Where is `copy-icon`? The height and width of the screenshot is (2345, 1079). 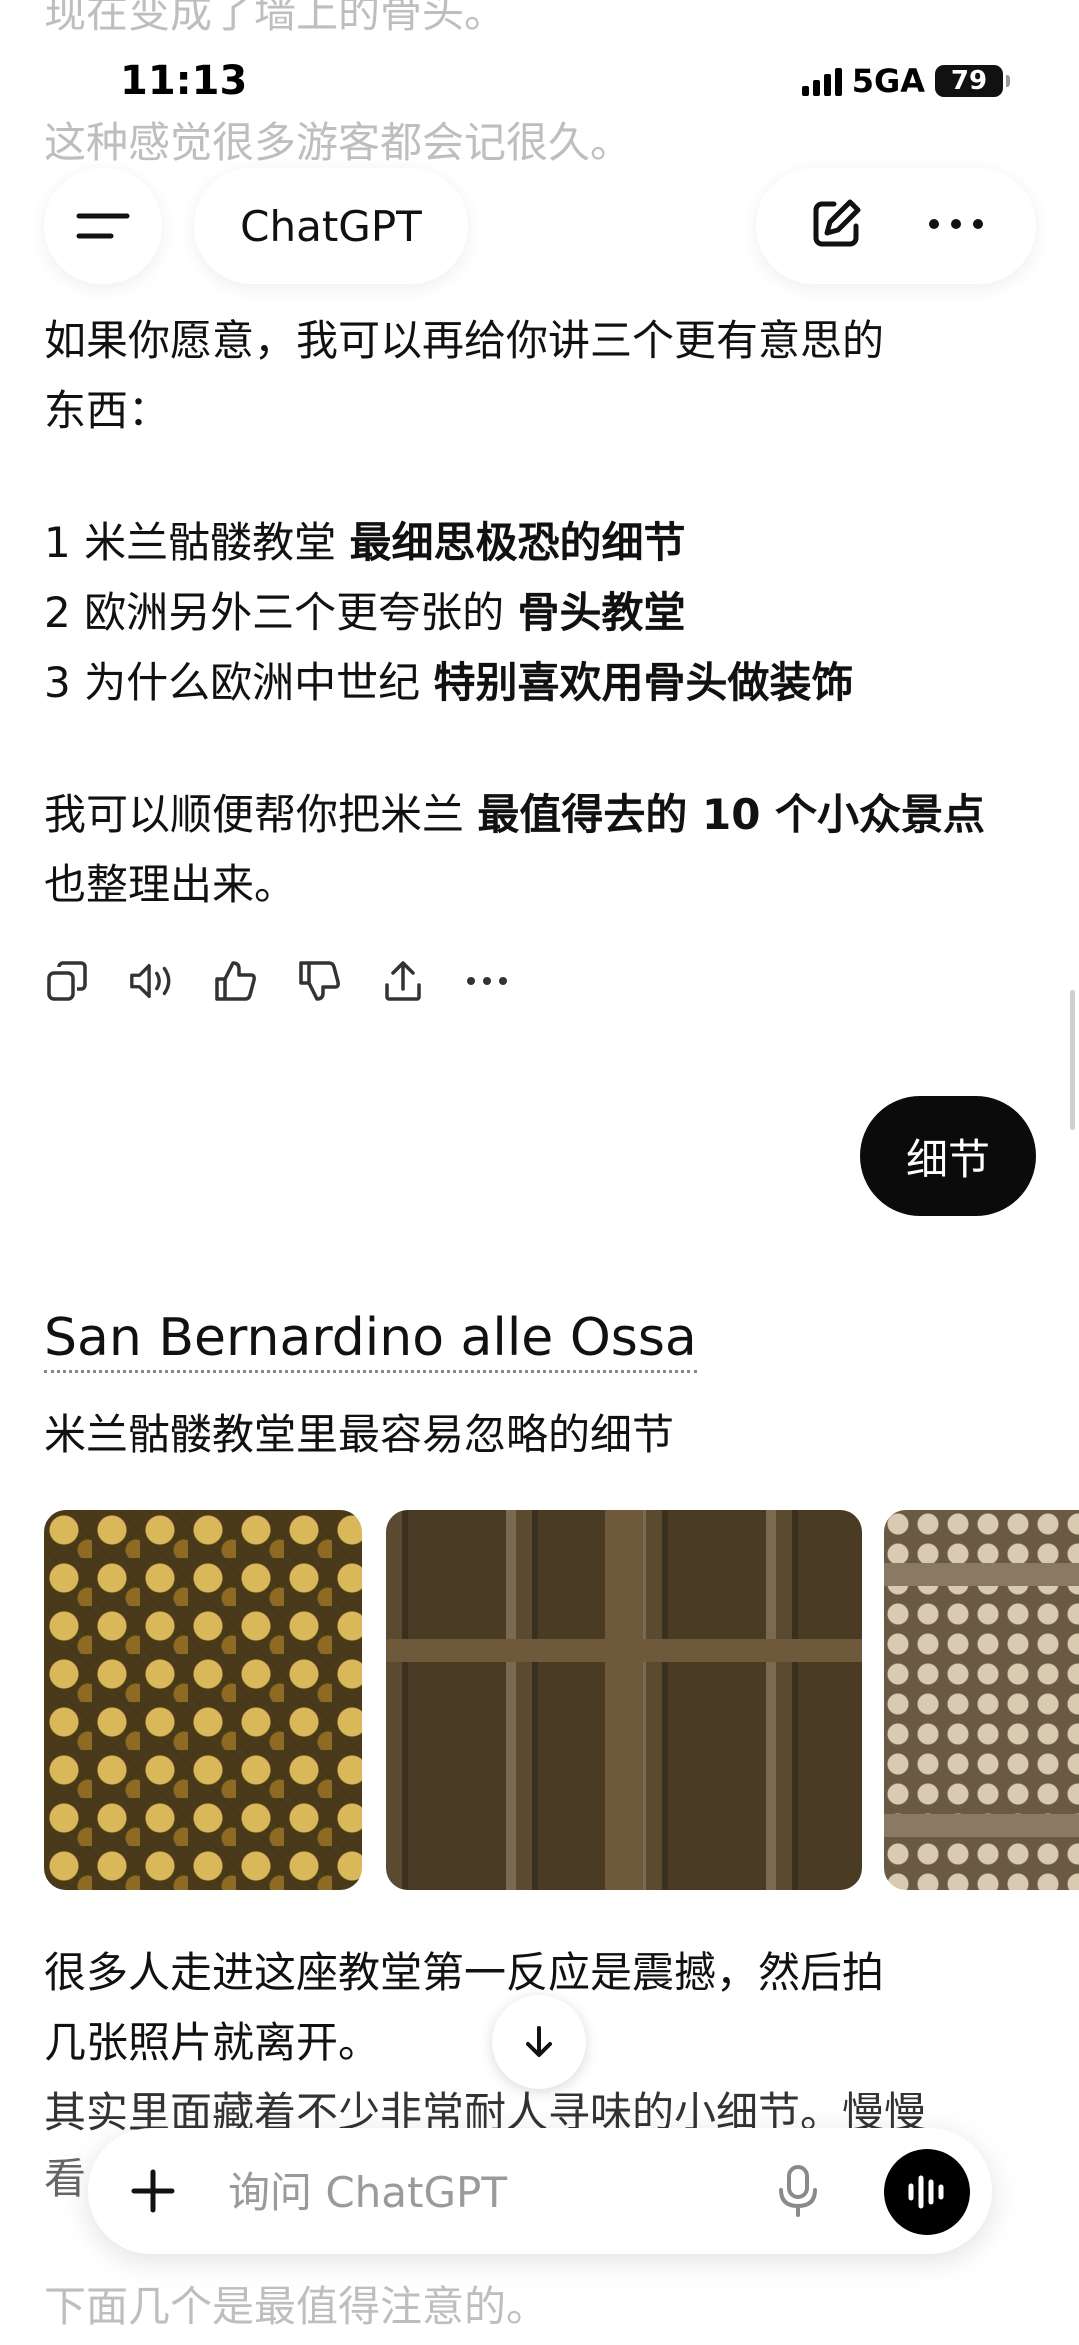
copy-icon is located at coordinates (67, 981).